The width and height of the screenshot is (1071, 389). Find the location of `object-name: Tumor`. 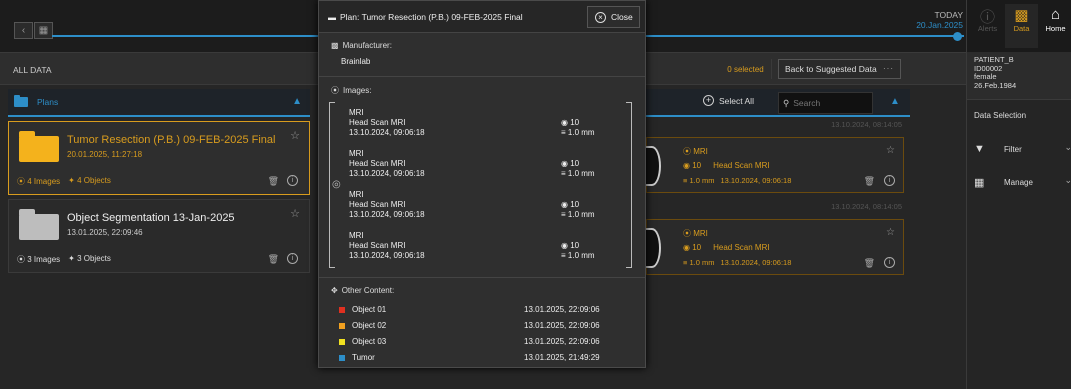

object-name: Tumor is located at coordinates (363, 357).